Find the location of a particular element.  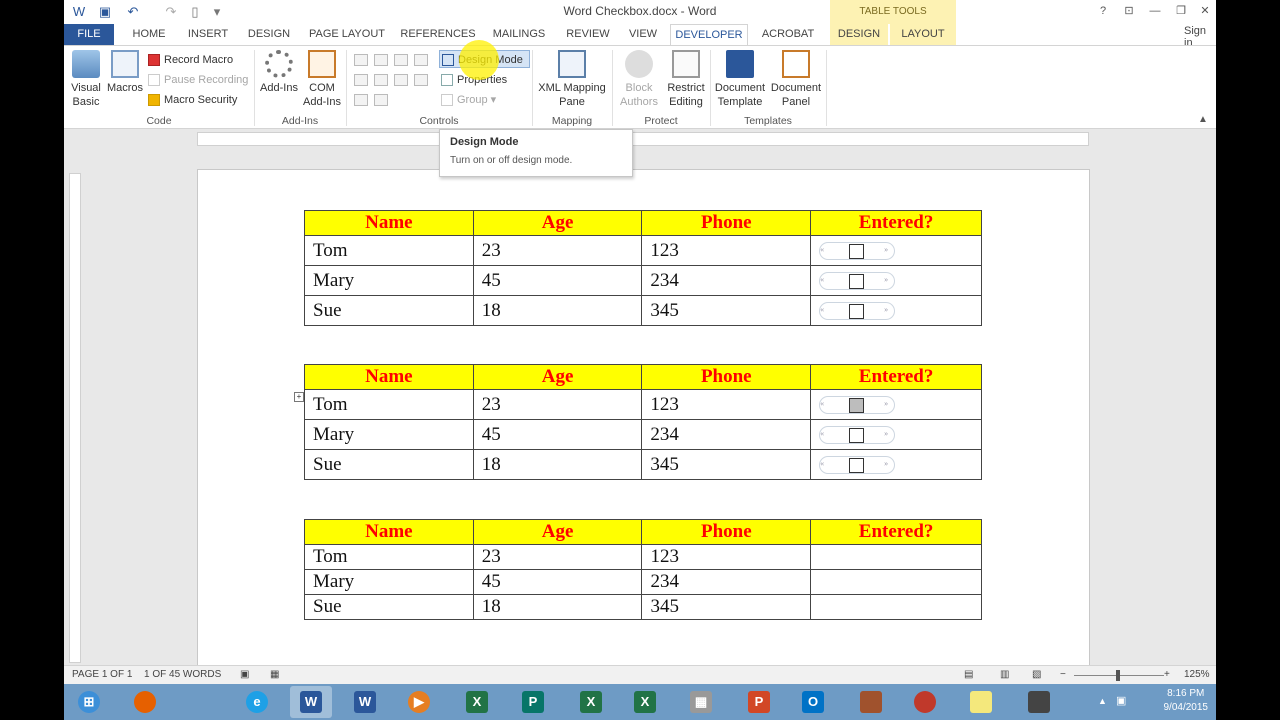

horizontal-ruler is located at coordinates (643, 139).